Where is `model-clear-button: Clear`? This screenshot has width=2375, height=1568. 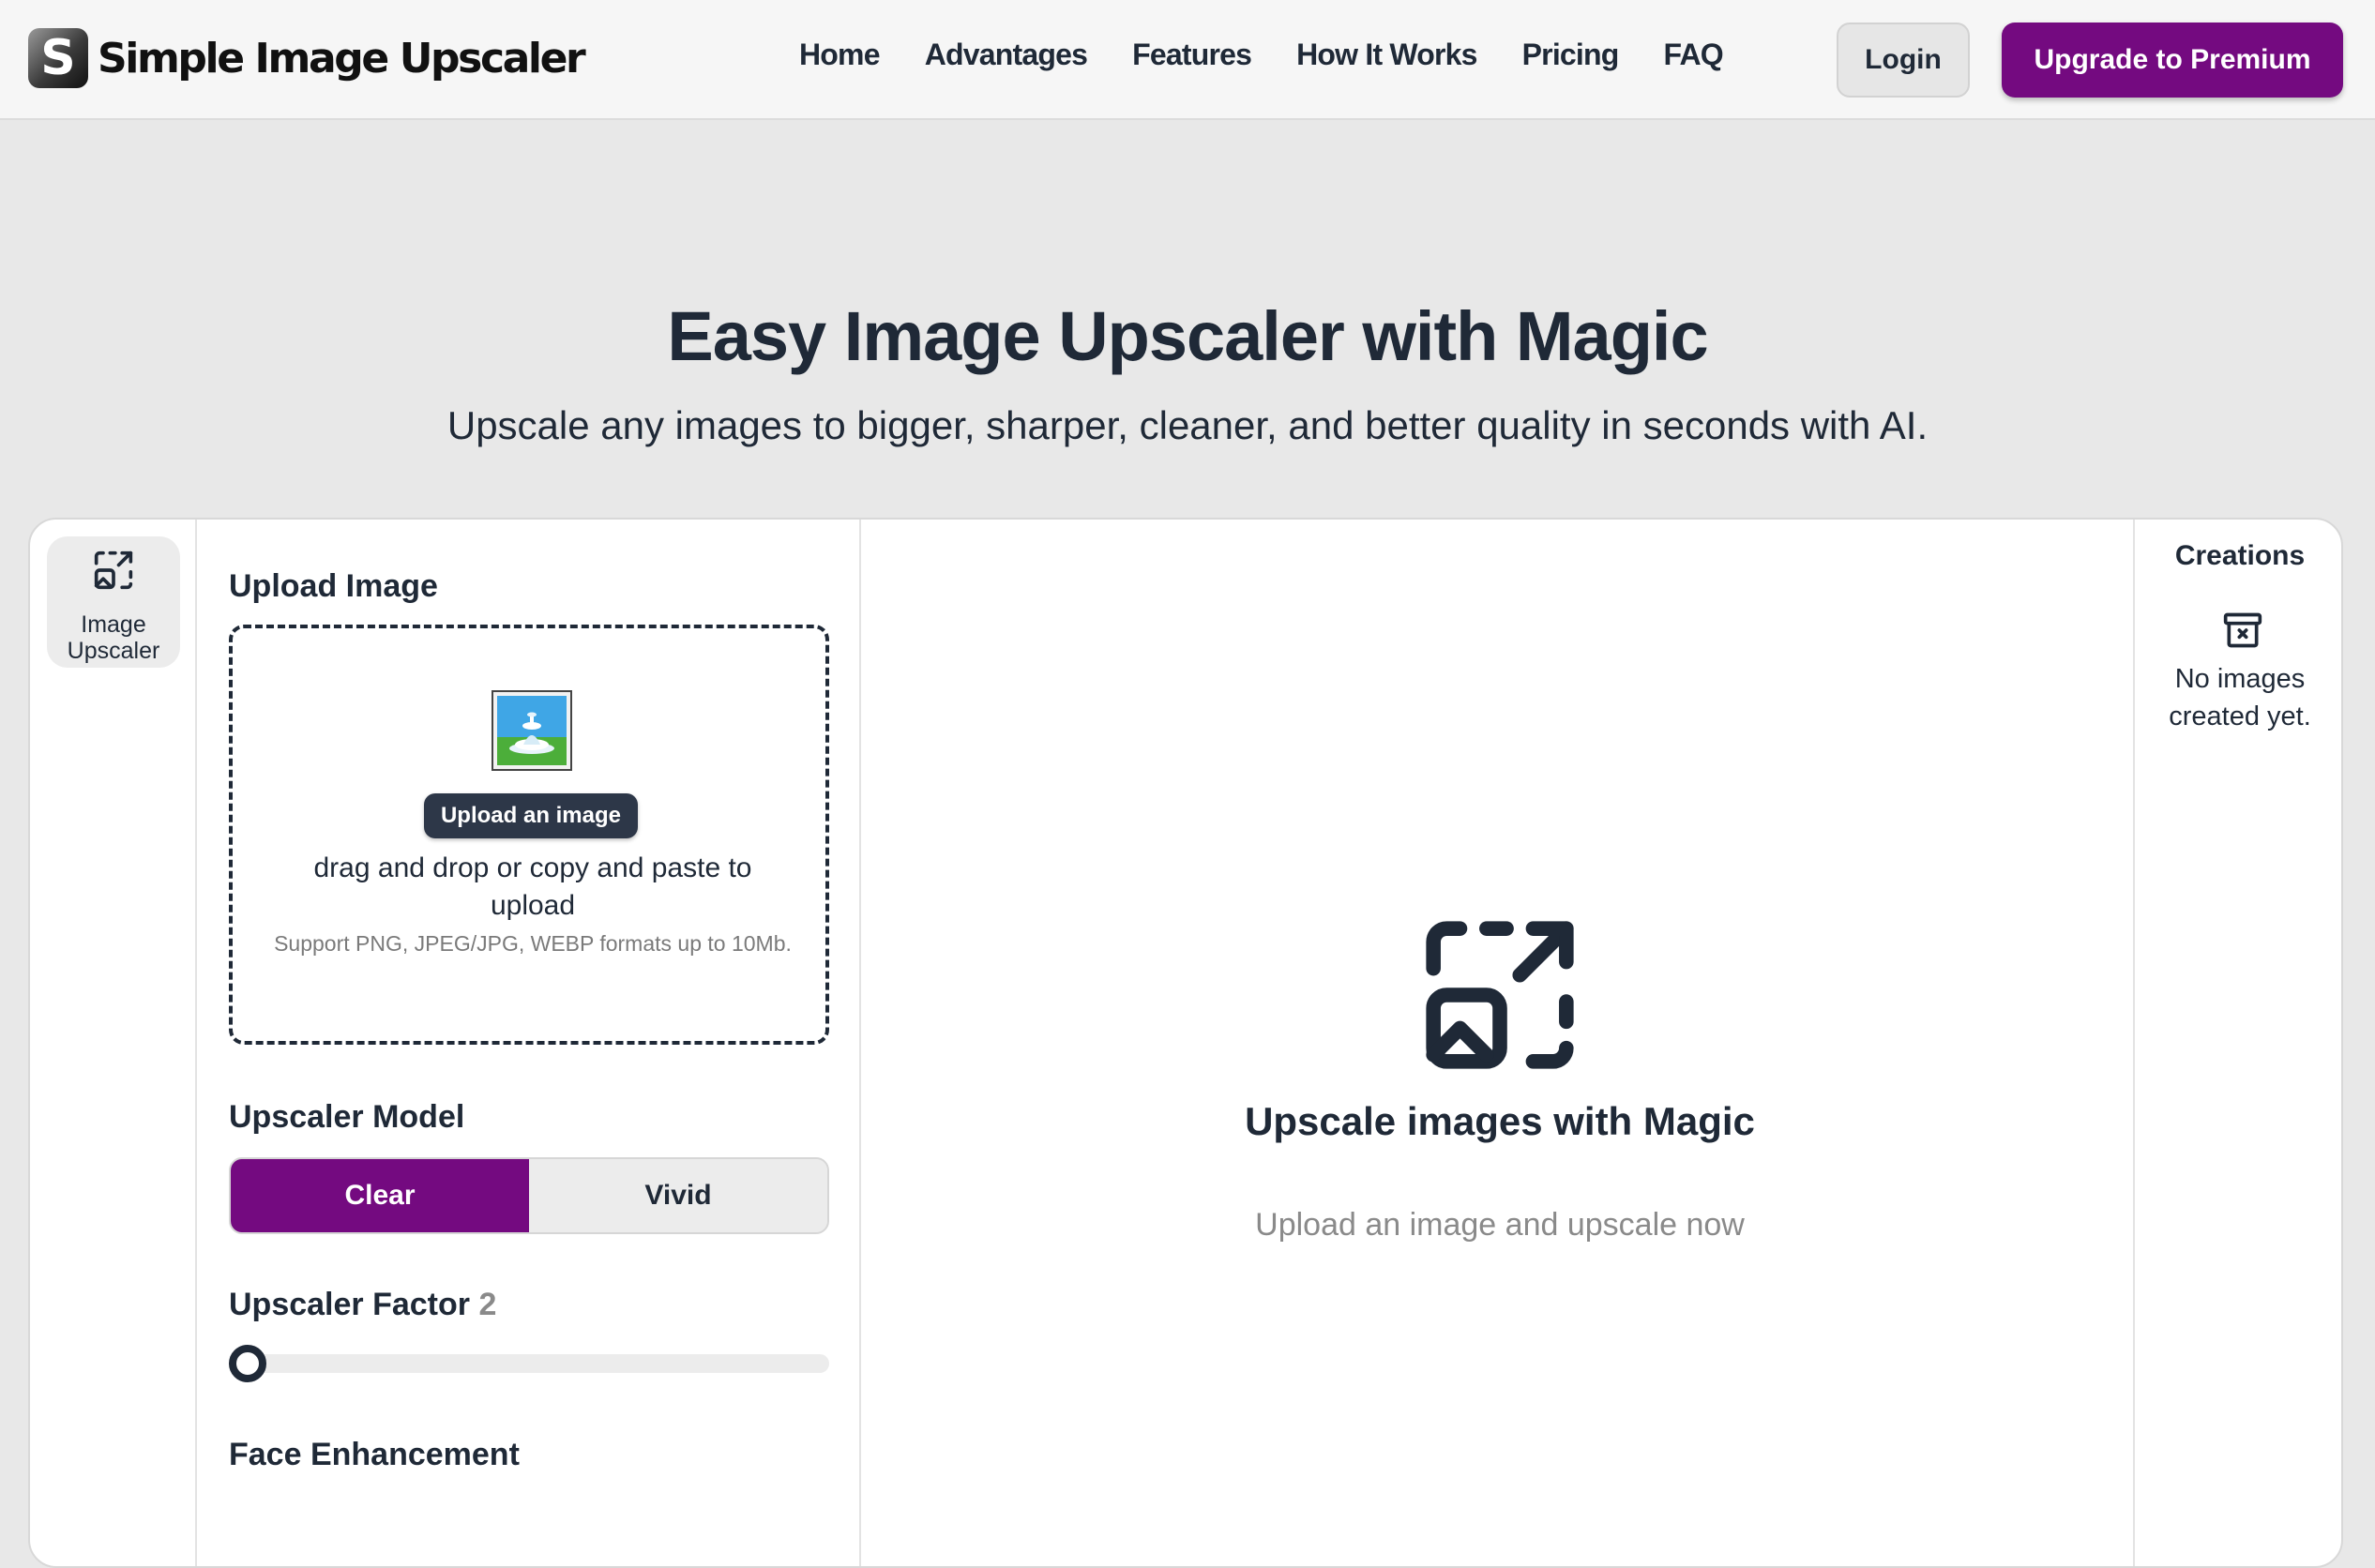
model-clear-button: Clear is located at coordinates (380, 1195).